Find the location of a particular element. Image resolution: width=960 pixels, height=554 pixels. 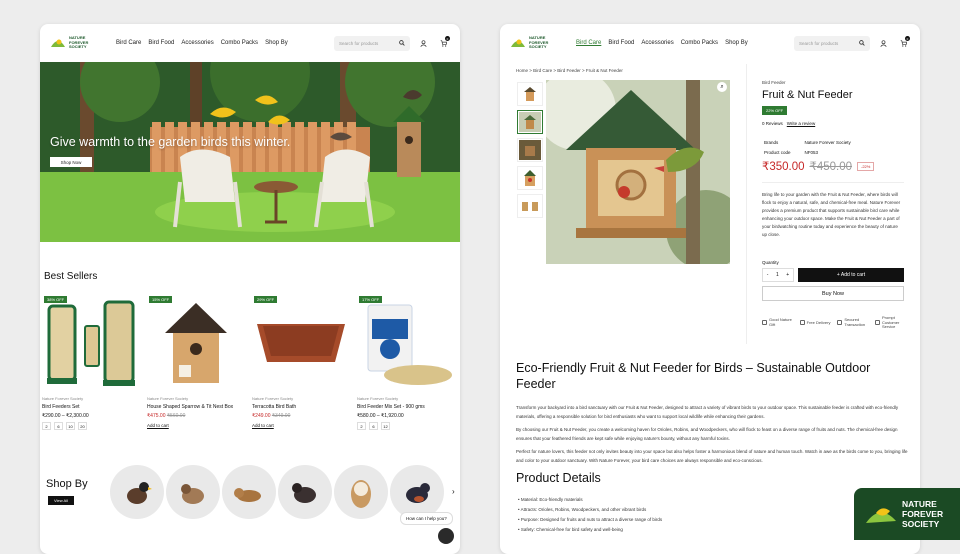

meta-value: Nature Forever Society is located at coordinates (834, 143).